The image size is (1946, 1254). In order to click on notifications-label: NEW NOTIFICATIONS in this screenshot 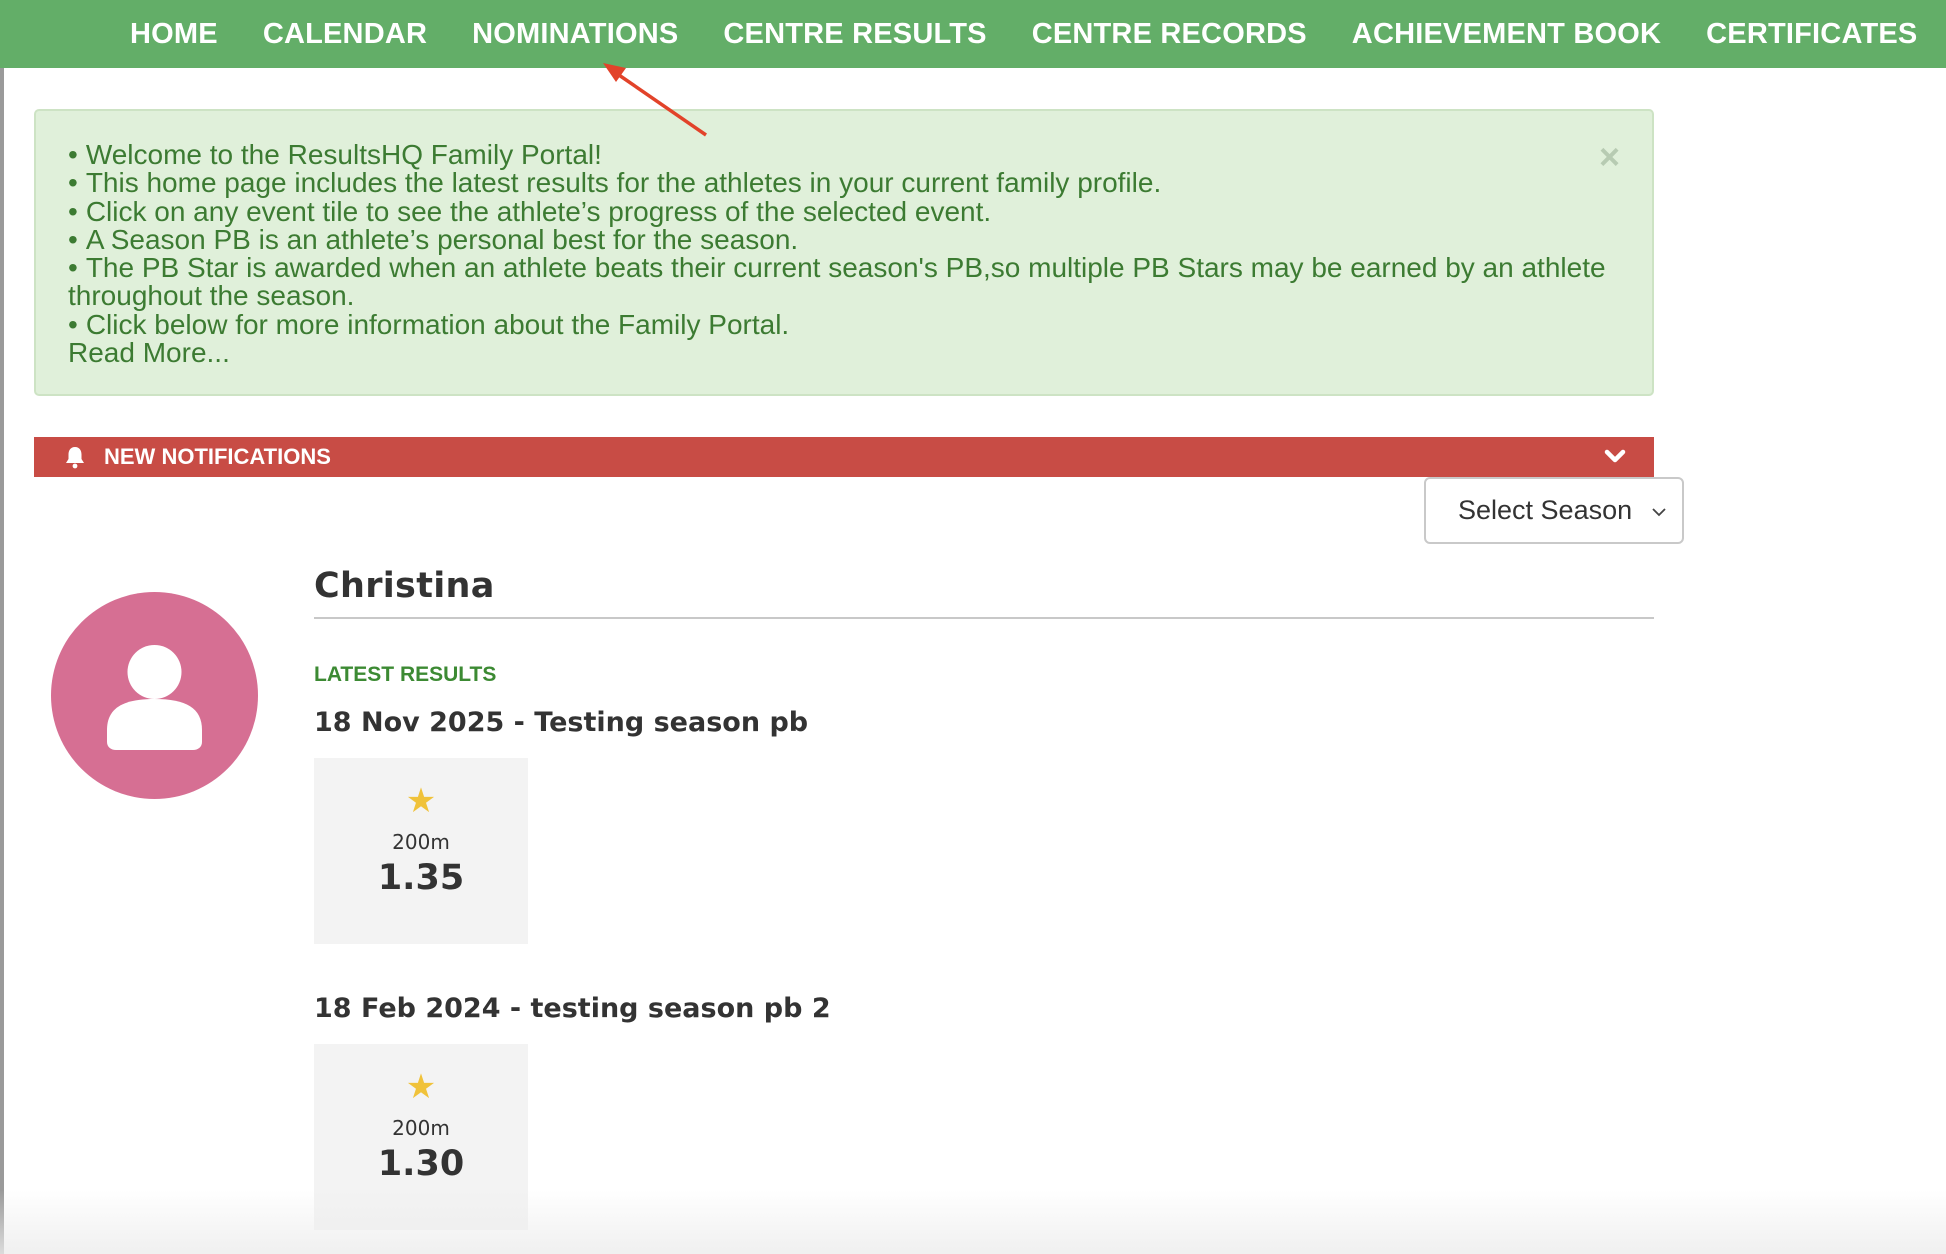, I will do `click(217, 456)`.